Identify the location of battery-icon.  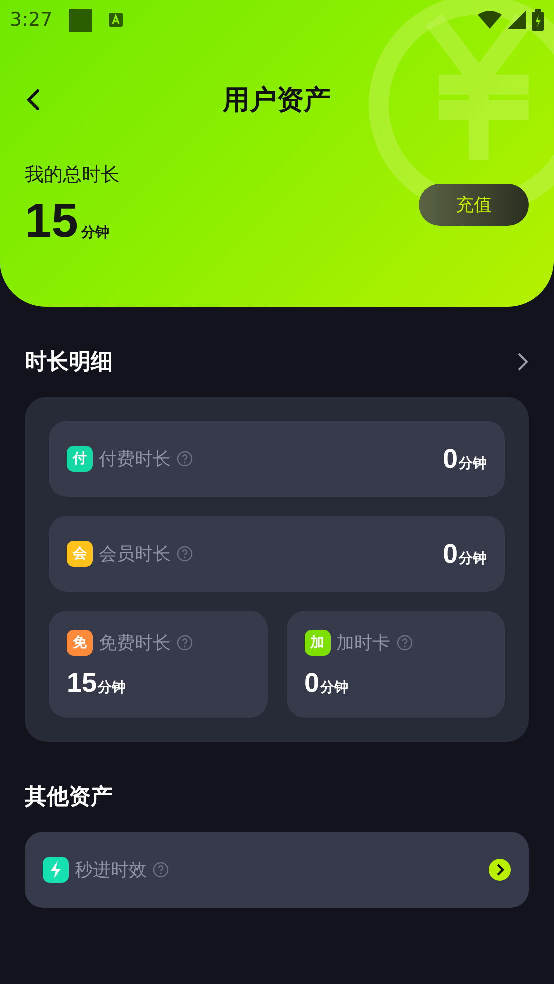
(538, 20).